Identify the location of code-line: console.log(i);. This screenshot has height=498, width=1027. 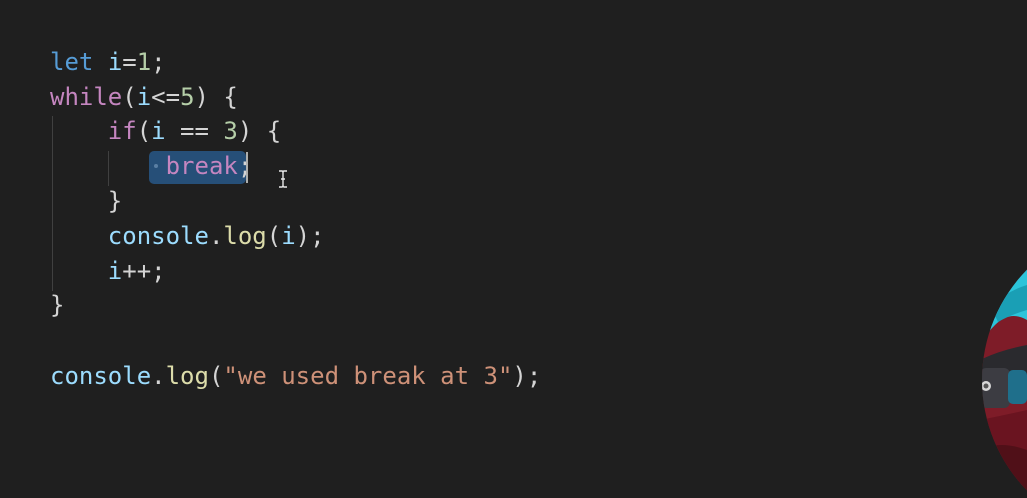
(187, 236).